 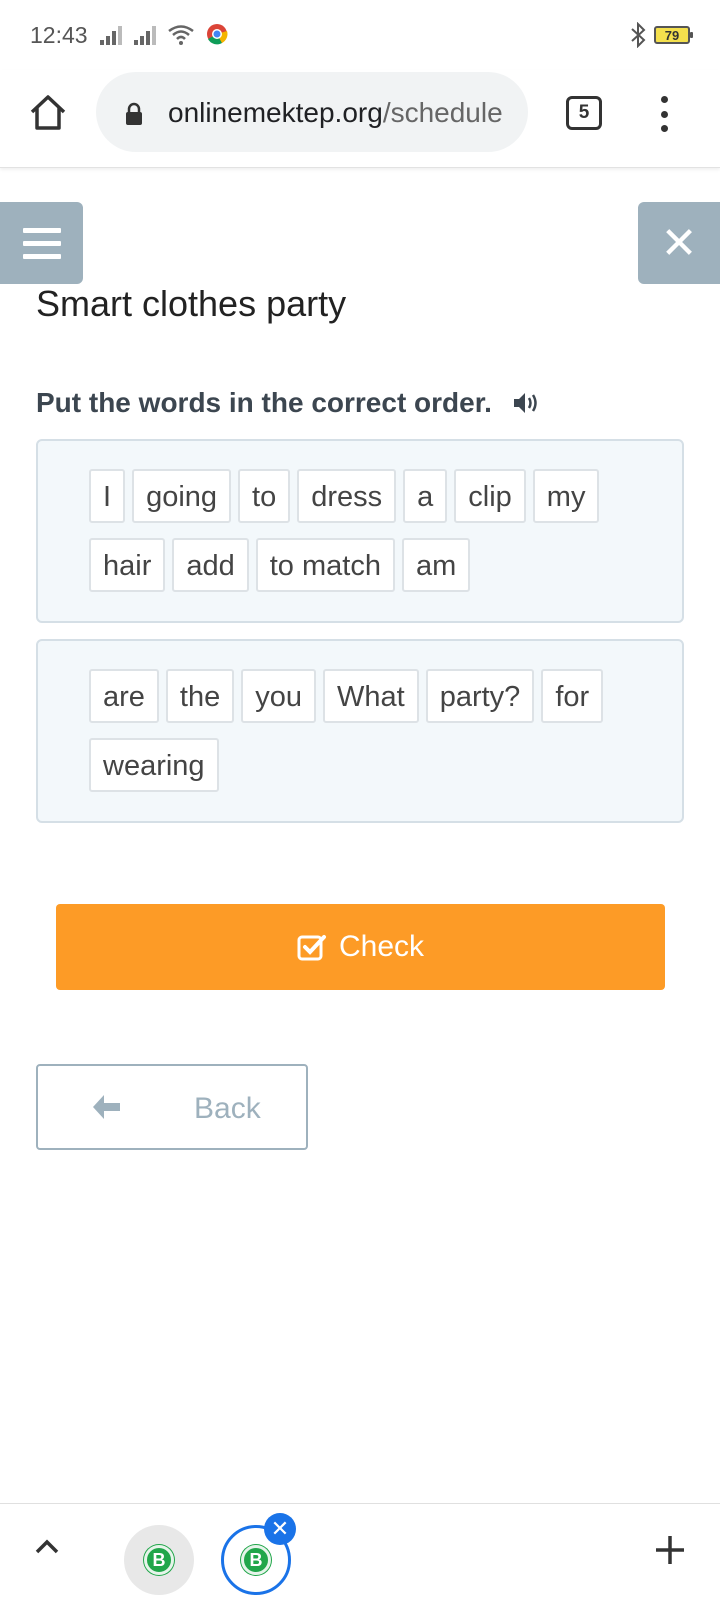 What do you see at coordinates (436, 565) in the screenshot?
I see `word-chip: am` at bounding box center [436, 565].